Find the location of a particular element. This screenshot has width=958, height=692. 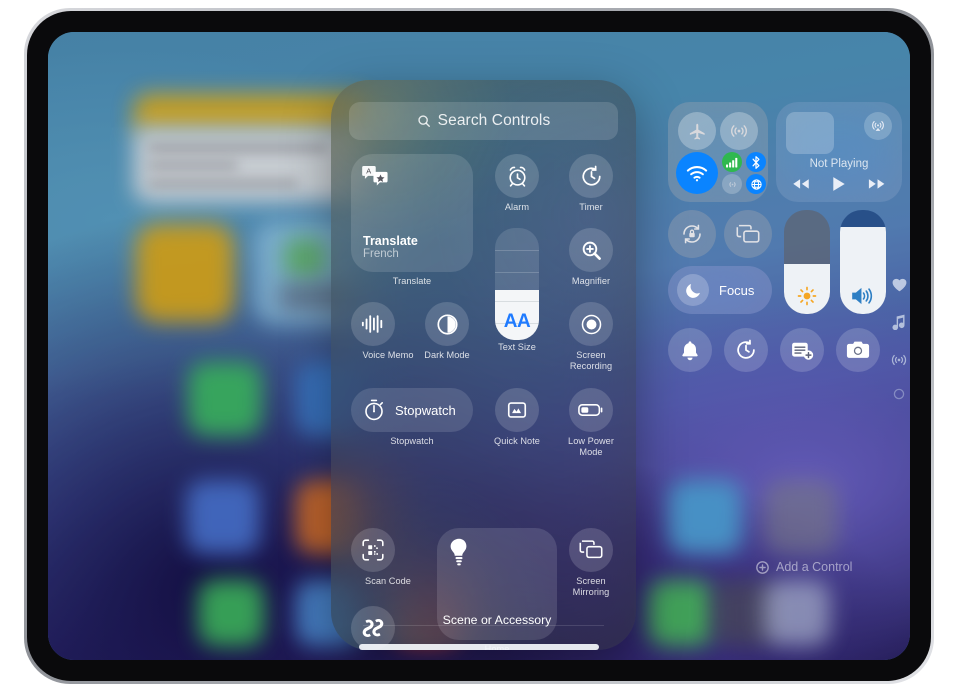

alarm-clock-icon is located at coordinates (517, 176).